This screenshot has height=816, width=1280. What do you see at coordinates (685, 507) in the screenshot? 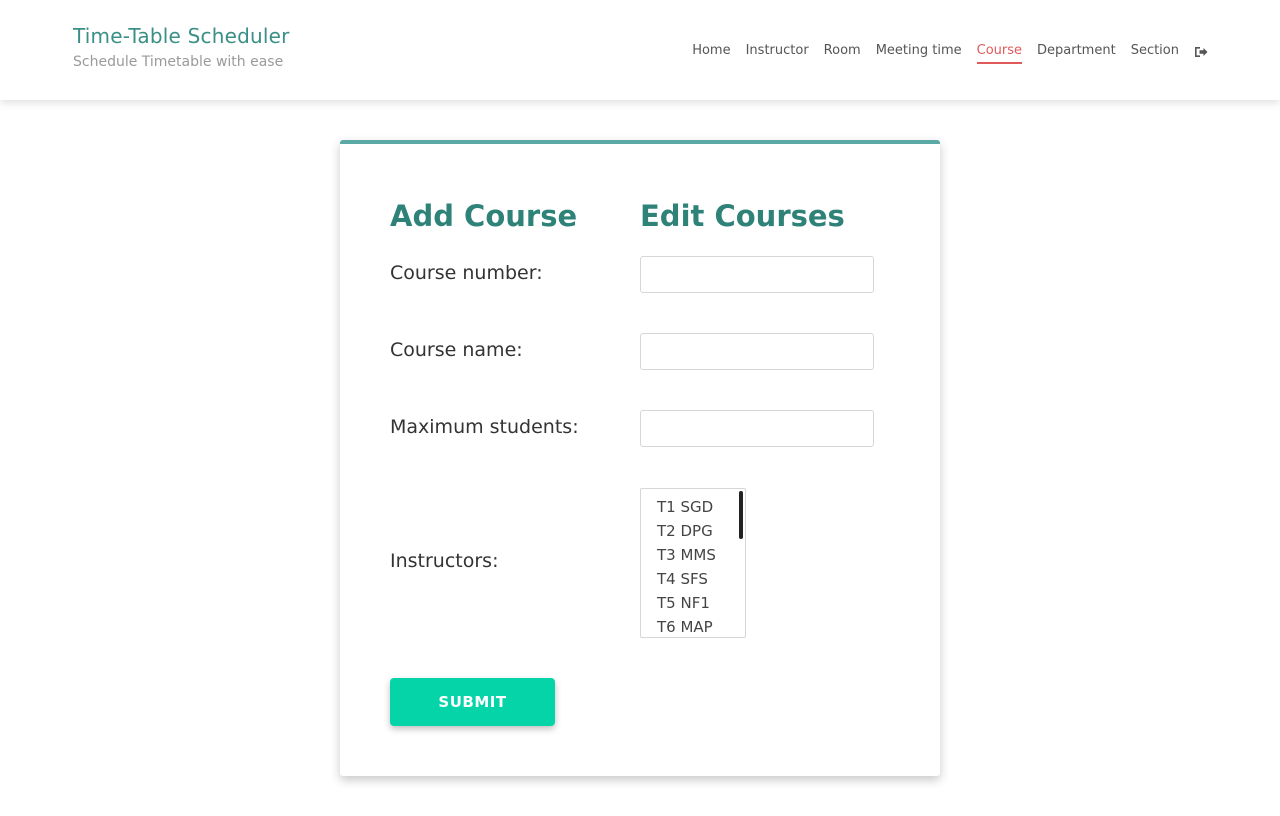
I see `instructor-option: T1 SGD` at bounding box center [685, 507].